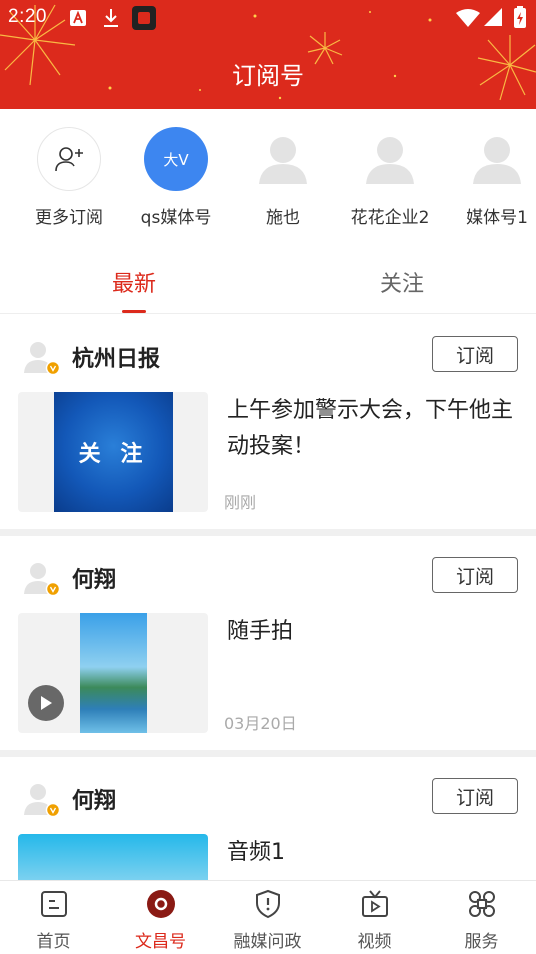 This screenshot has height=954, width=536. What do you see at coordinates (374, 632) in the screenshot?
I see `card-title: 随手拍` at bounding box center [374, 632].